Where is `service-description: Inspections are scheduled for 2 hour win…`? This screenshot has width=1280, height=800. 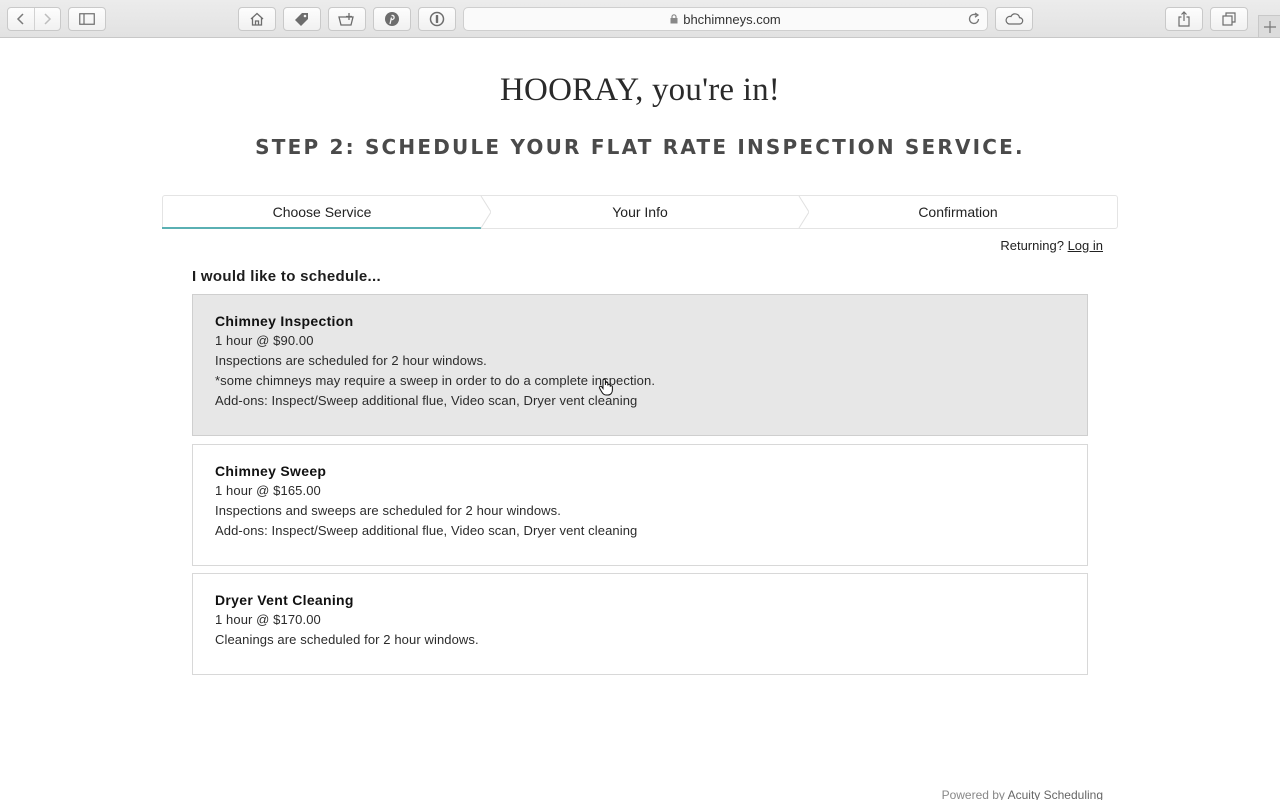 service-description: Inspections are scheduled for 2 hour win… is located at coordinates (351, 360).